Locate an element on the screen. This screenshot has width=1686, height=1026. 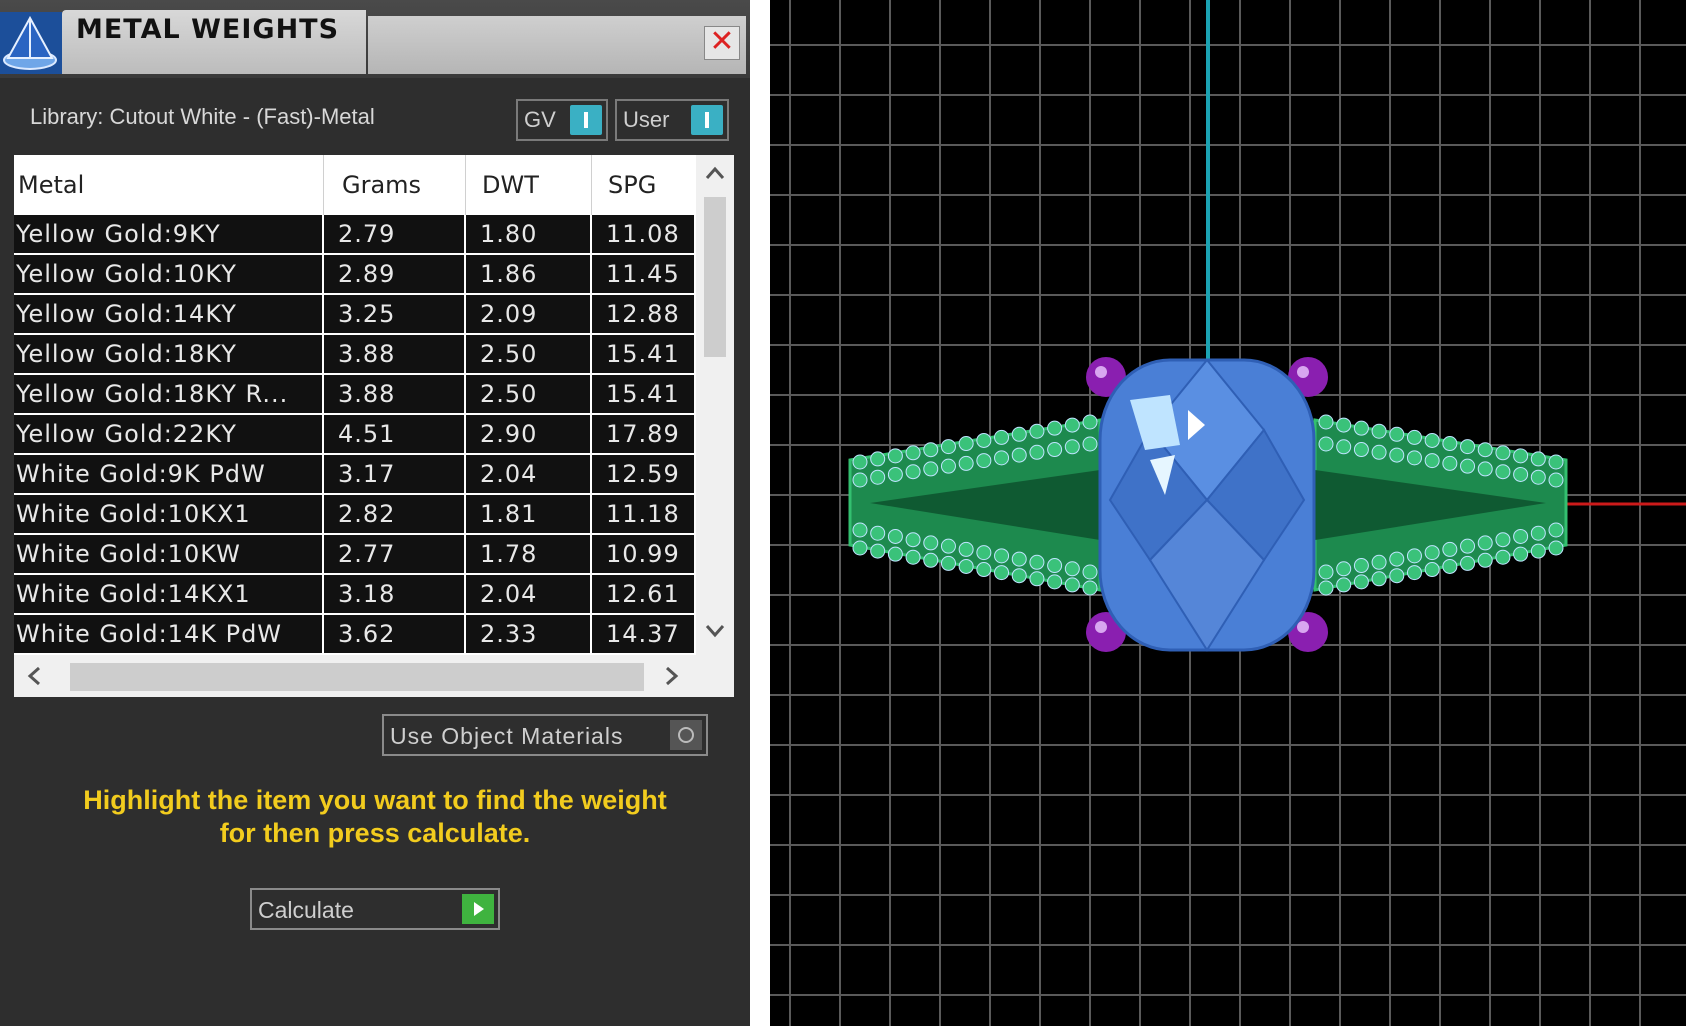
column-header-grams: Grams is located at coordinates (395, 185).